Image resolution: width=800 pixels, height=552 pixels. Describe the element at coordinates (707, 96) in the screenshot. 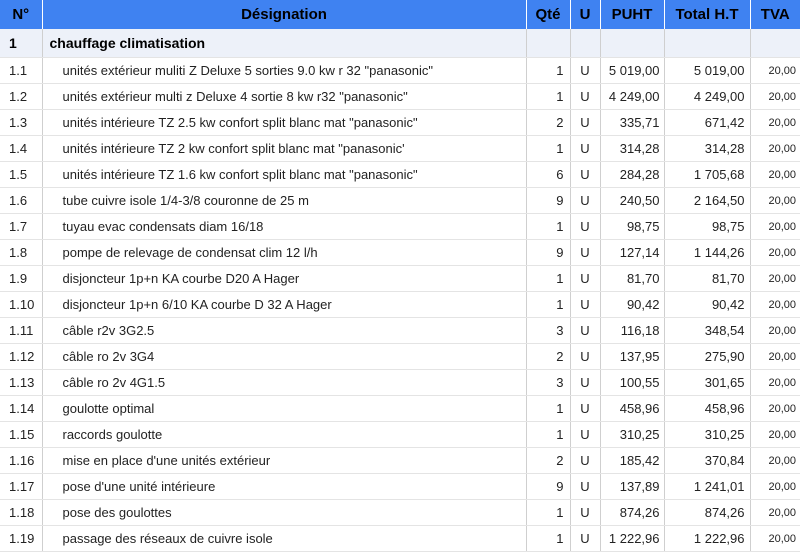

I see `row-total-ht: 4 249,00` at that location.